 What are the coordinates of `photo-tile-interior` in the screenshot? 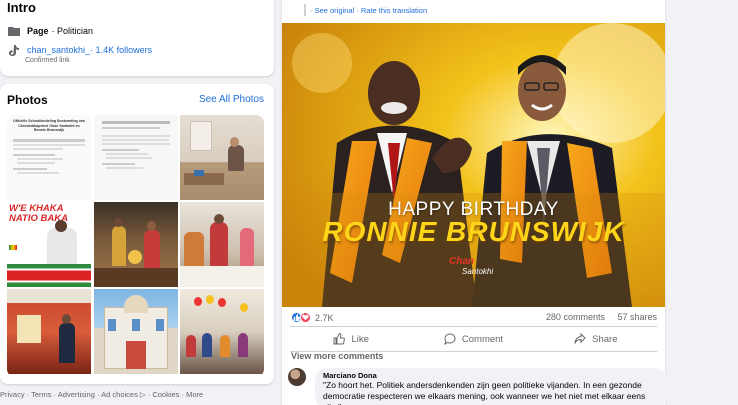 It's located at (222, 157).